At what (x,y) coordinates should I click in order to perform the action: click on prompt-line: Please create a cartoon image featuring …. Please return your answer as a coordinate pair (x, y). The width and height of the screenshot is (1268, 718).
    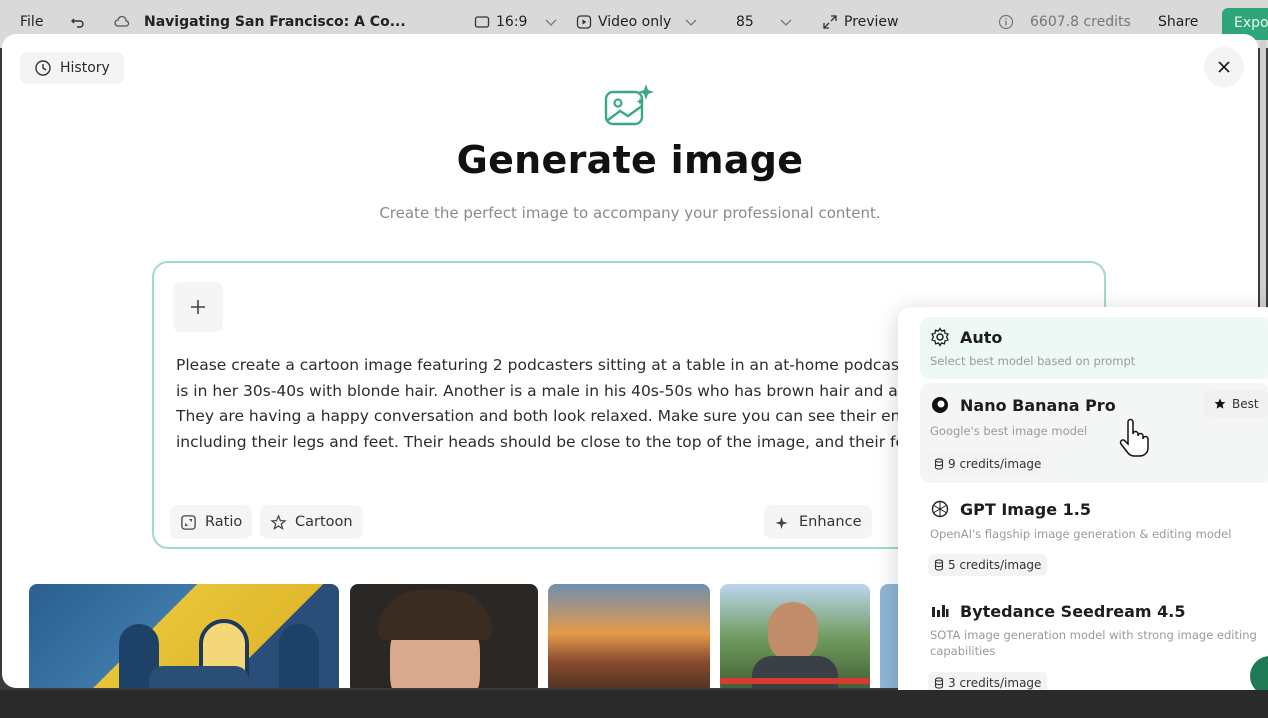
    Looking at the image, I should click on (543, 365).